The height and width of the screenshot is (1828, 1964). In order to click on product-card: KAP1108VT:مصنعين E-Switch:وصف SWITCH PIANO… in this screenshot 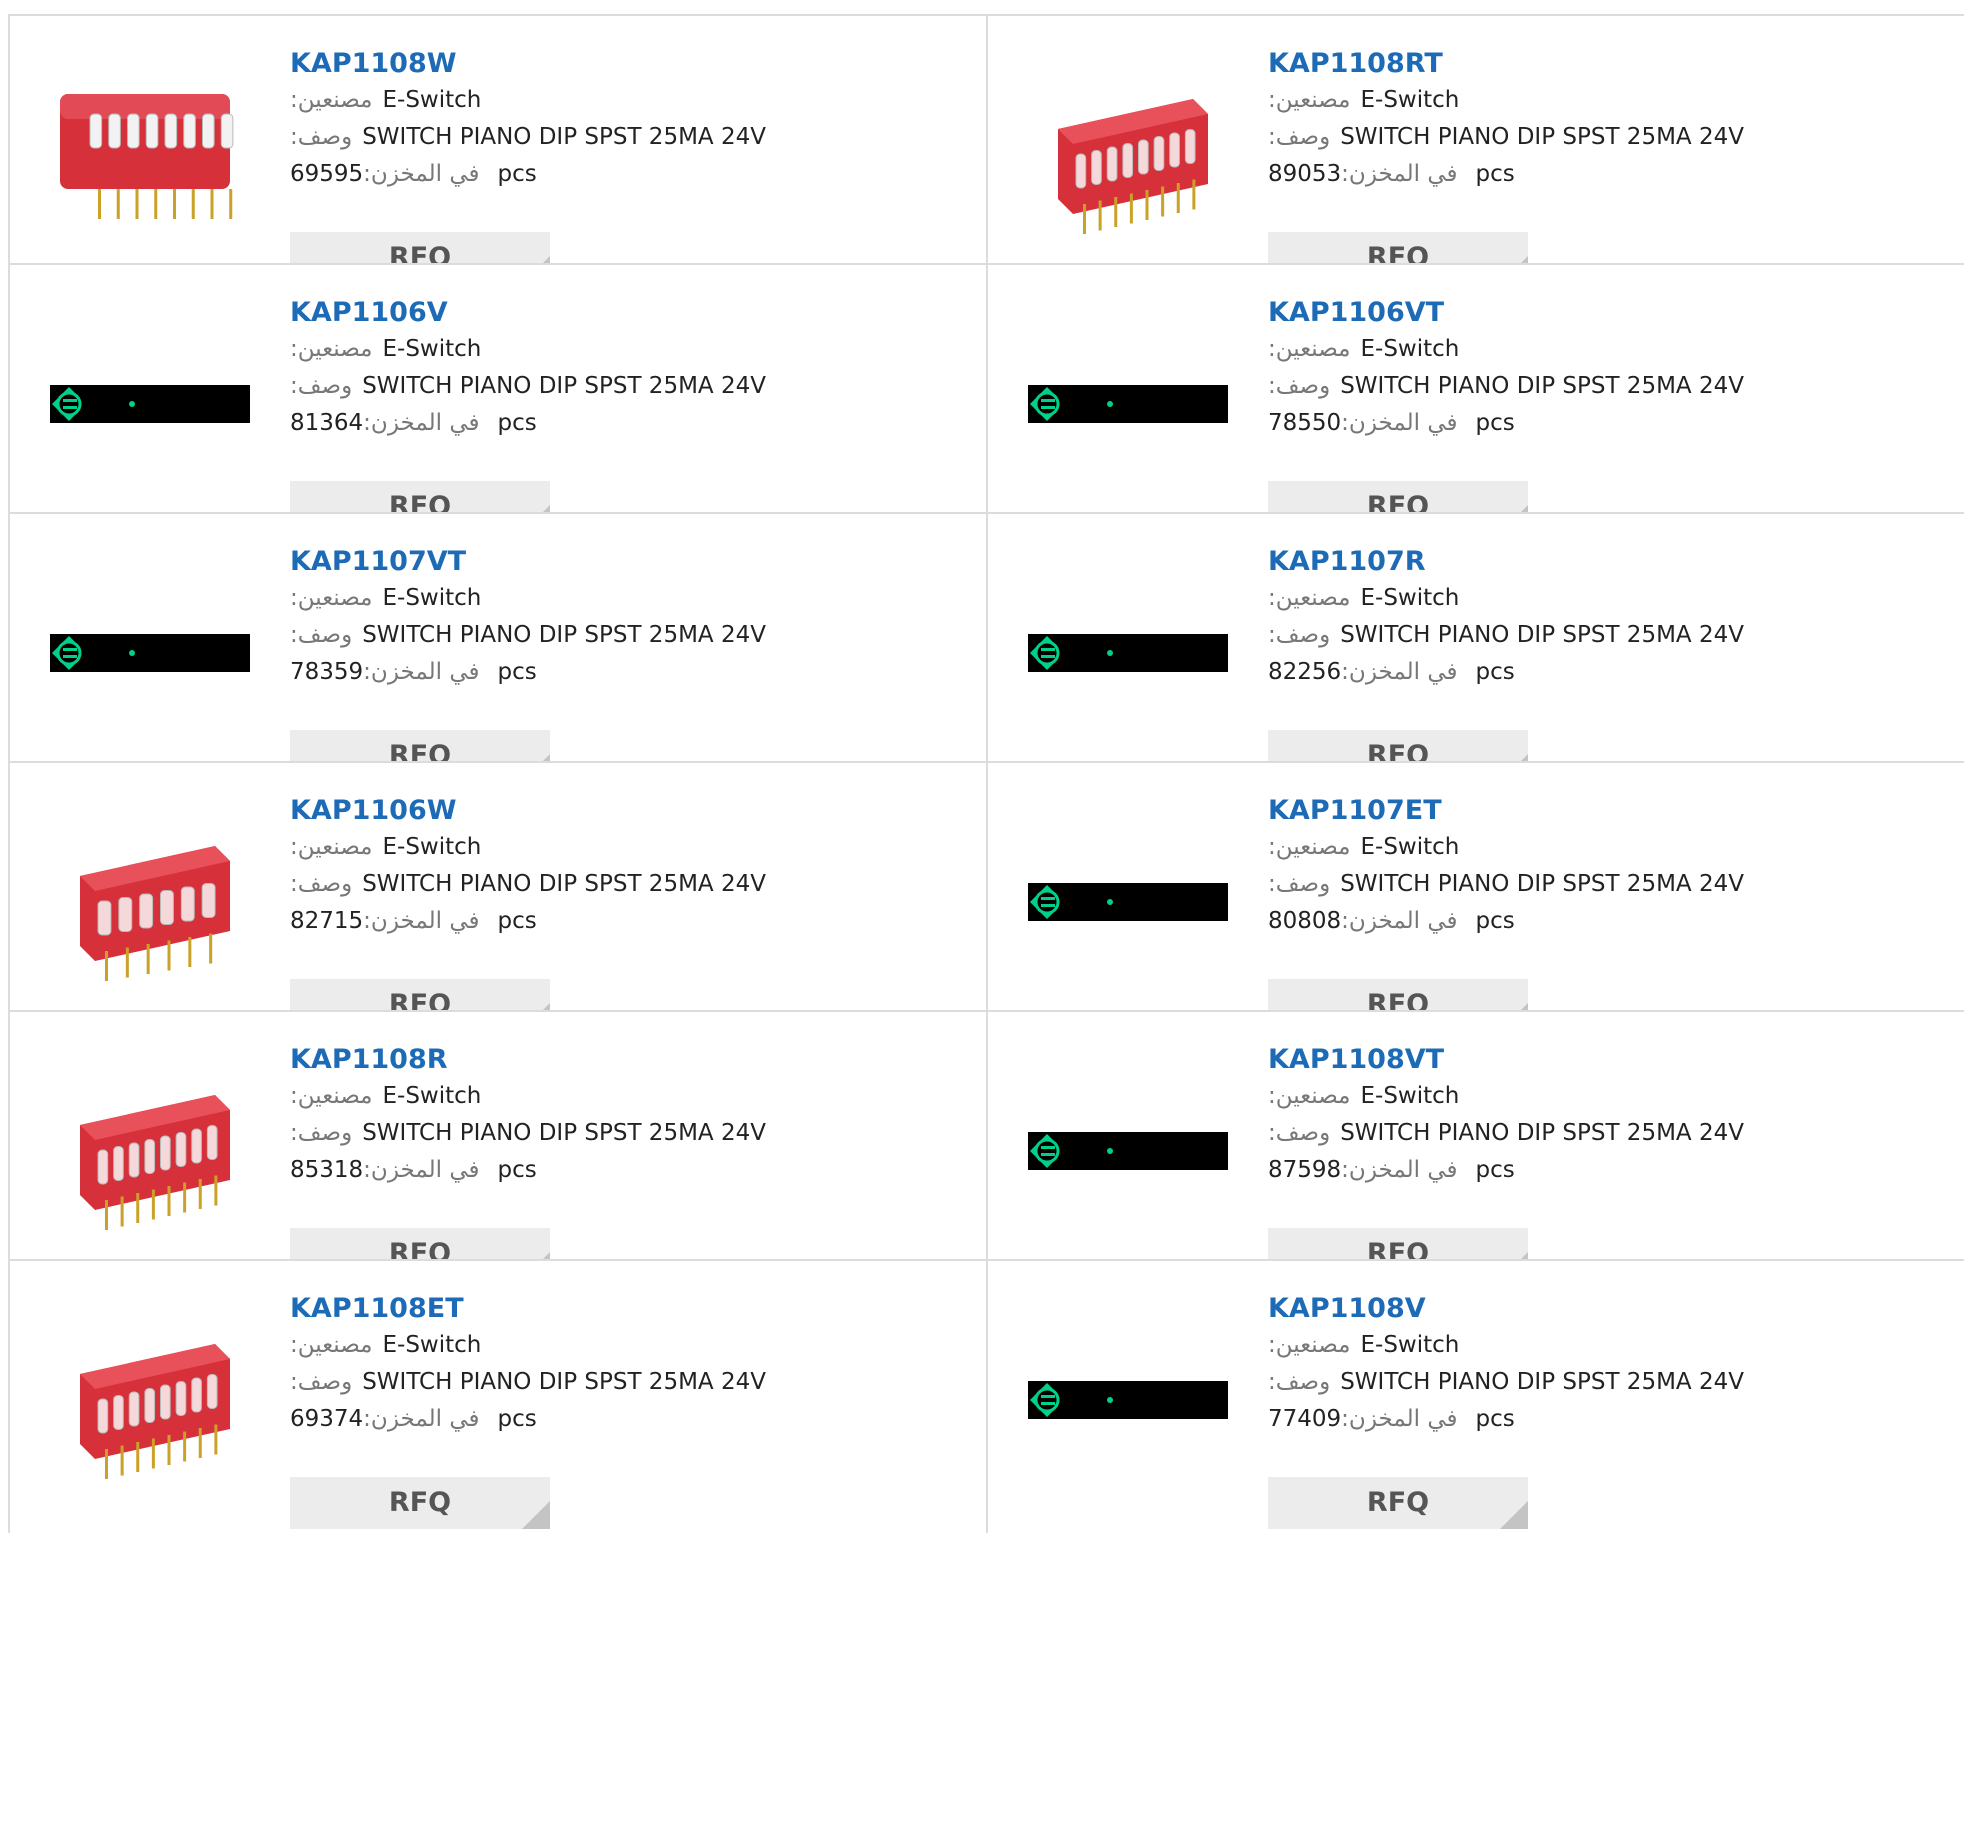, I will do `click(1476, 1147)`.